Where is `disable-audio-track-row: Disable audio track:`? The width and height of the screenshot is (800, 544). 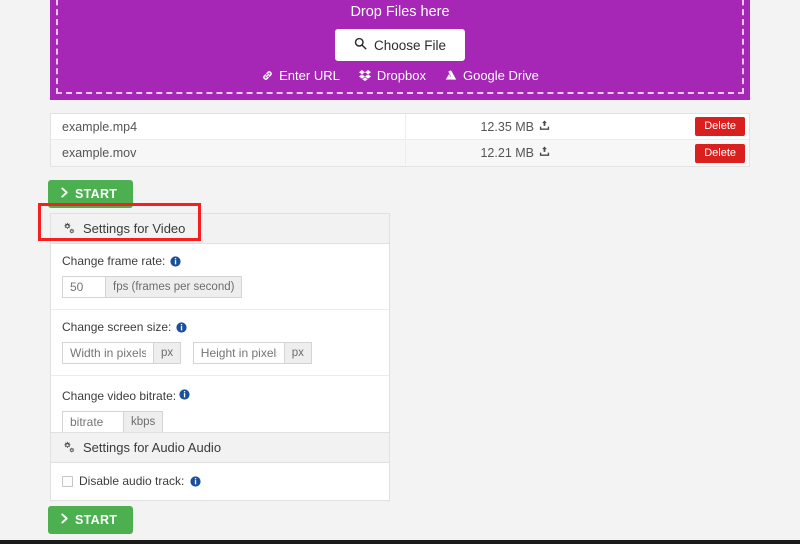 disable-audio-track-row: Disable audio track: is located at coordinates (220, 481).